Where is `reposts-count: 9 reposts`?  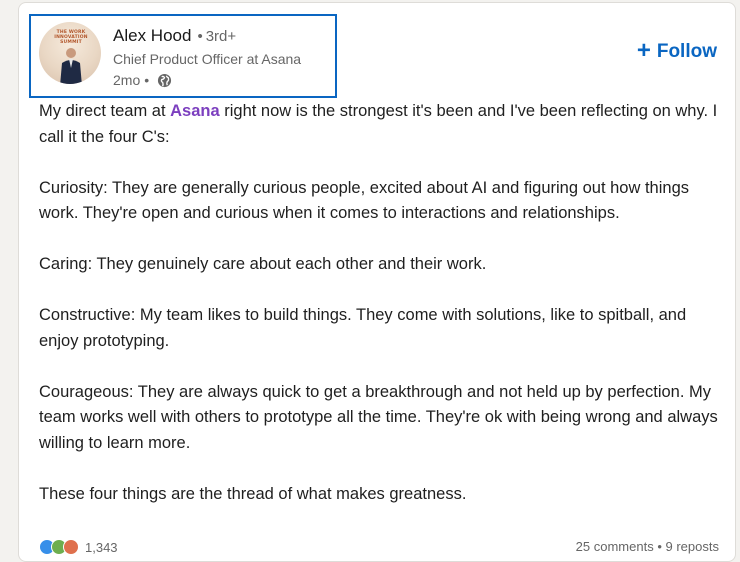
reposts-count: 9 reposts is located at coordinates (692, 546).